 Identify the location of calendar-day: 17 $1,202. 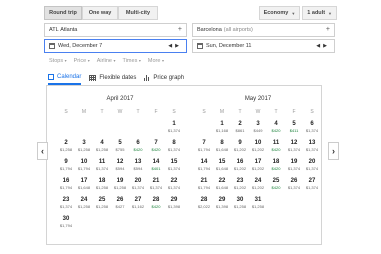
(258, 168).